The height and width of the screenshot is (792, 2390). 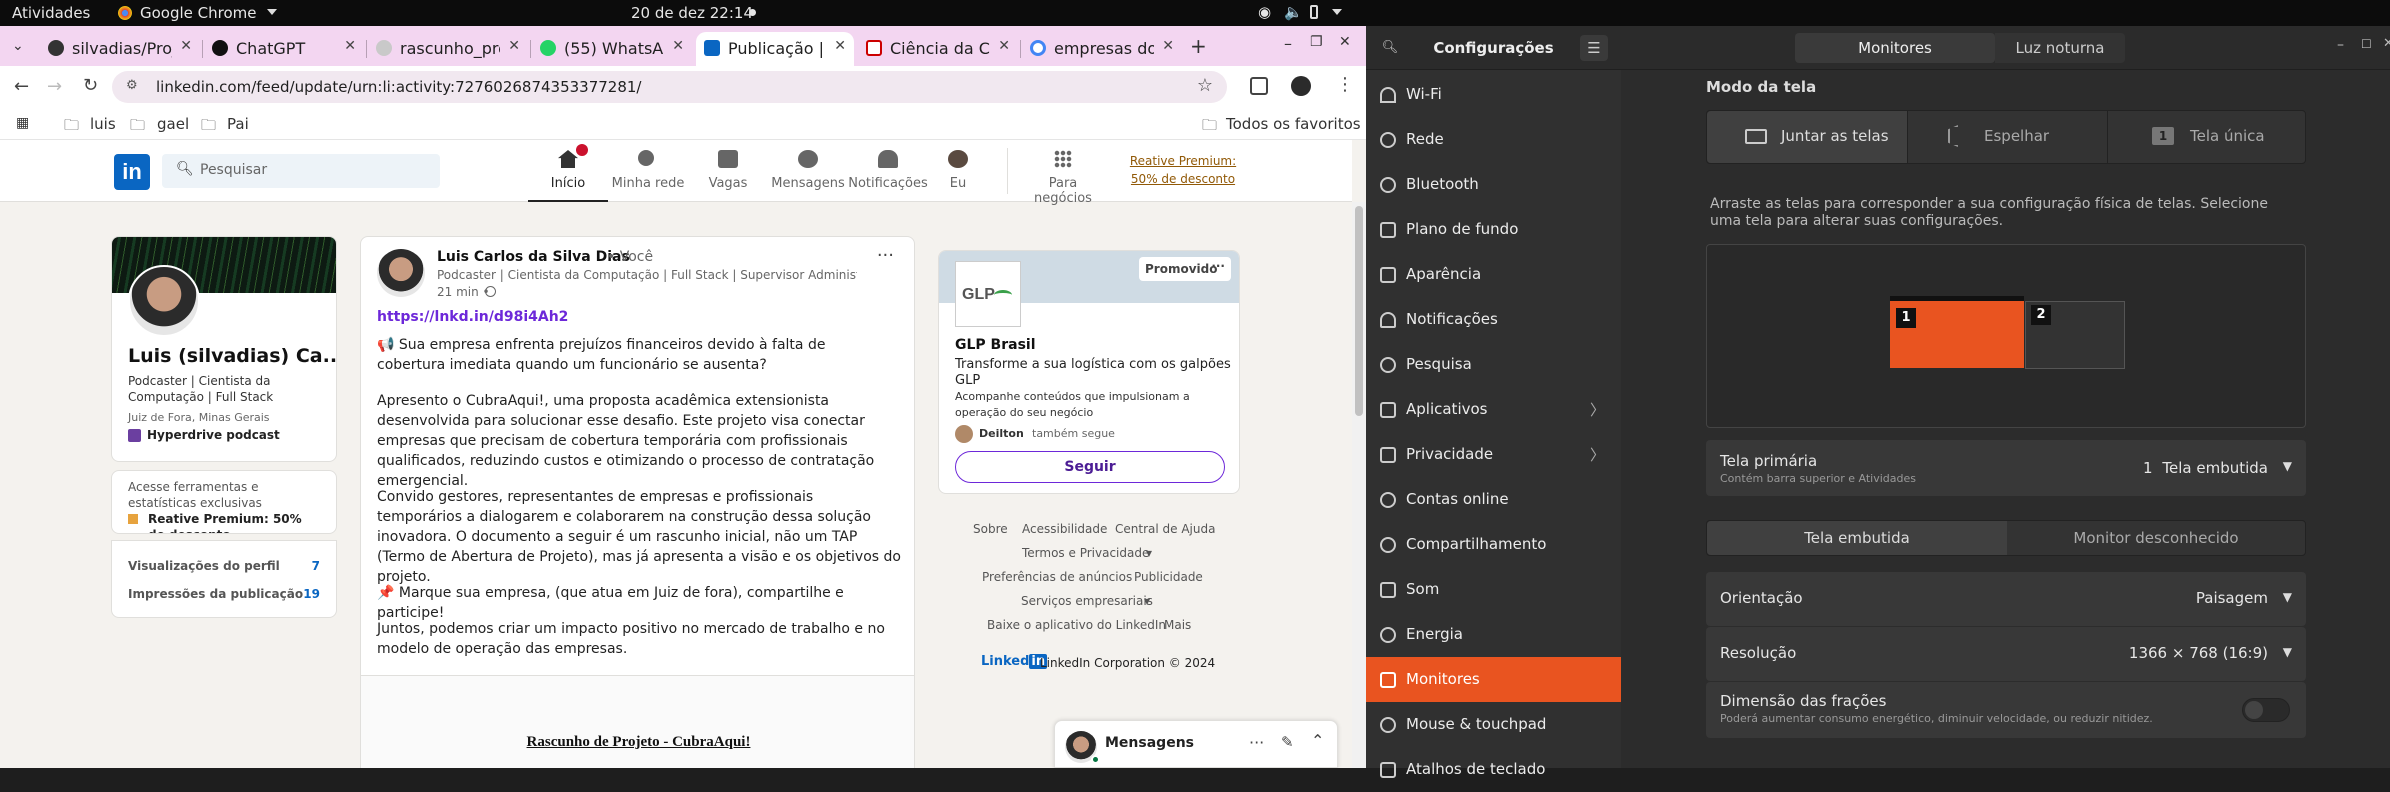 I want to click on forward-icon: →, so click(x=54, y=86).